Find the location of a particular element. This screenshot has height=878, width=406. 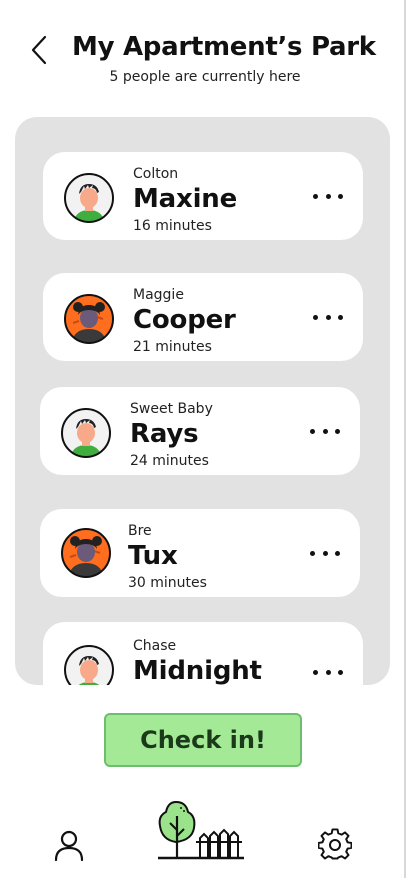

pet-name: Maxine is located at coordinates (185, 199).